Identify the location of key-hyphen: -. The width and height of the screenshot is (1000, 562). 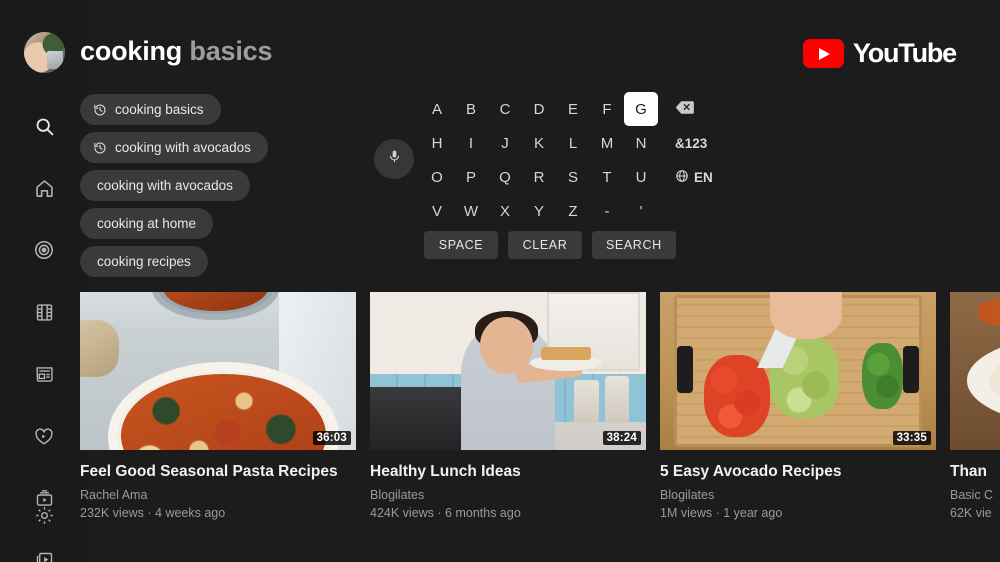
(607, 211).